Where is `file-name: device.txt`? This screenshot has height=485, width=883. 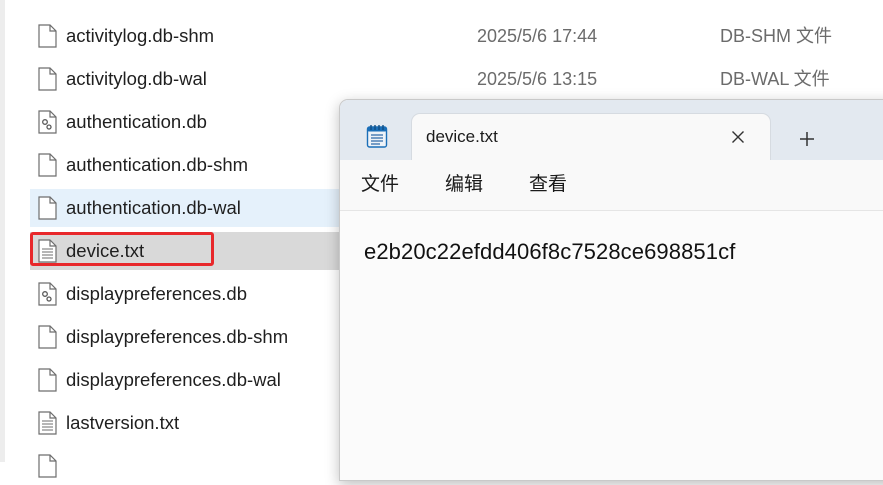 file-name: device.txt is located at coordinates (105, 250).